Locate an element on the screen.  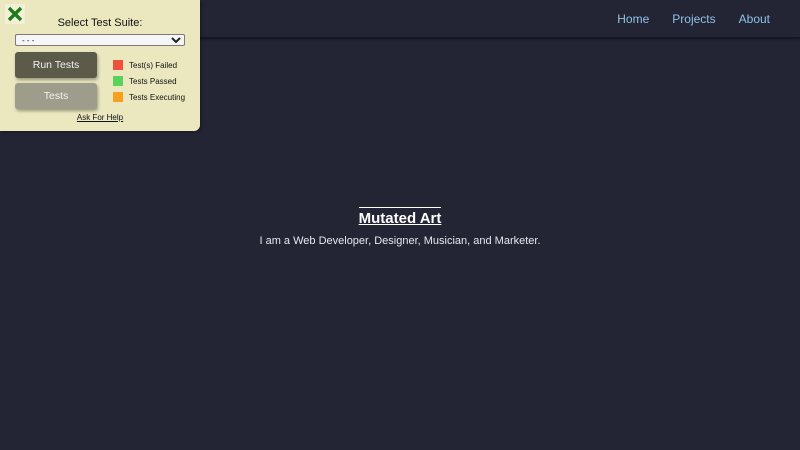
nav-link-projects: Projects is located at coordinates (693, 19).